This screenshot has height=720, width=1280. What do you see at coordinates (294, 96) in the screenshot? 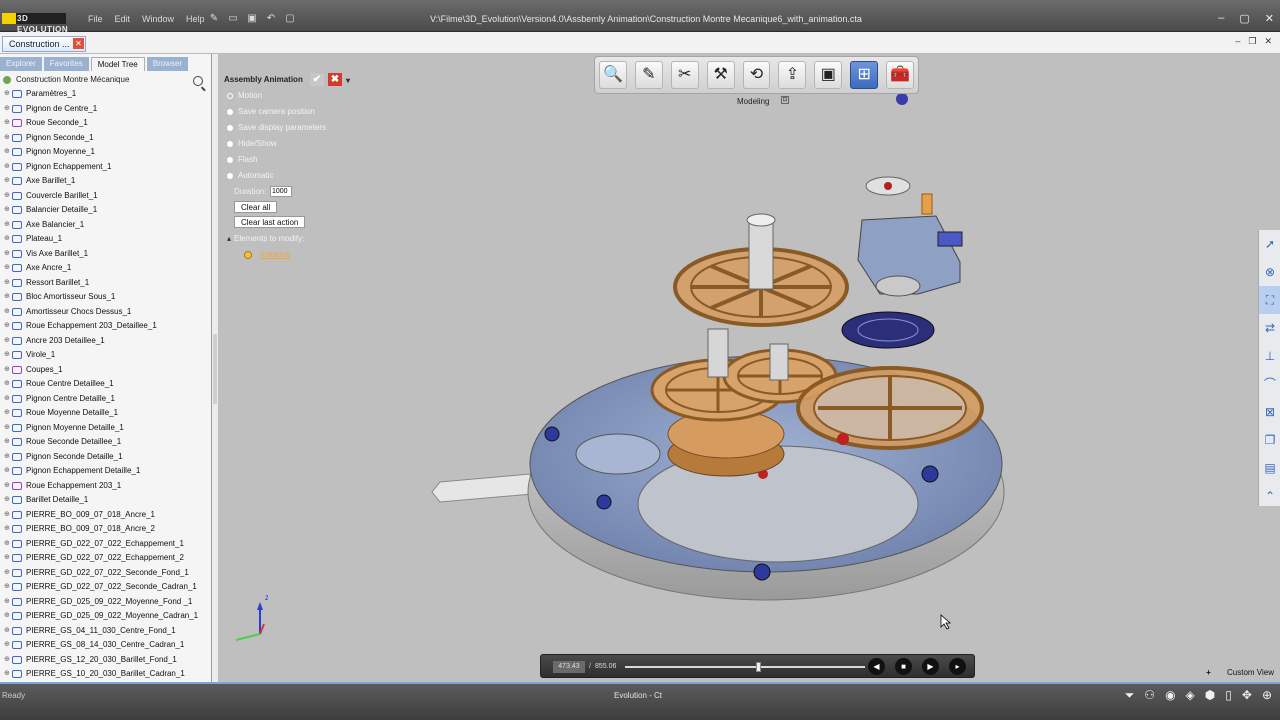
I see `option-motion: Motion` at bounding box center [294, 96].